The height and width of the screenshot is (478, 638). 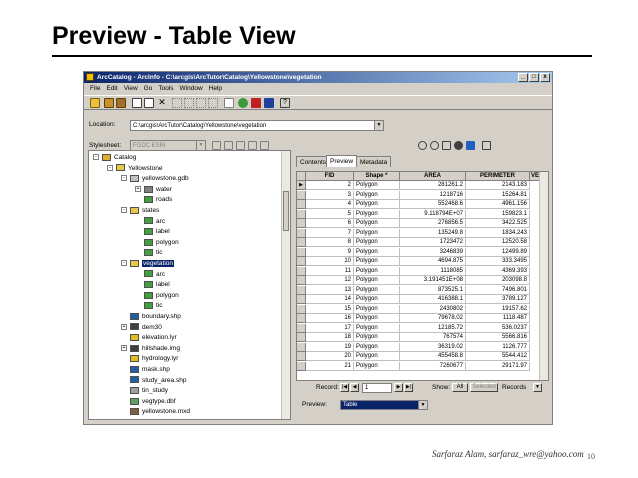 I want to click on list-icon, so click(x=189, y=103).